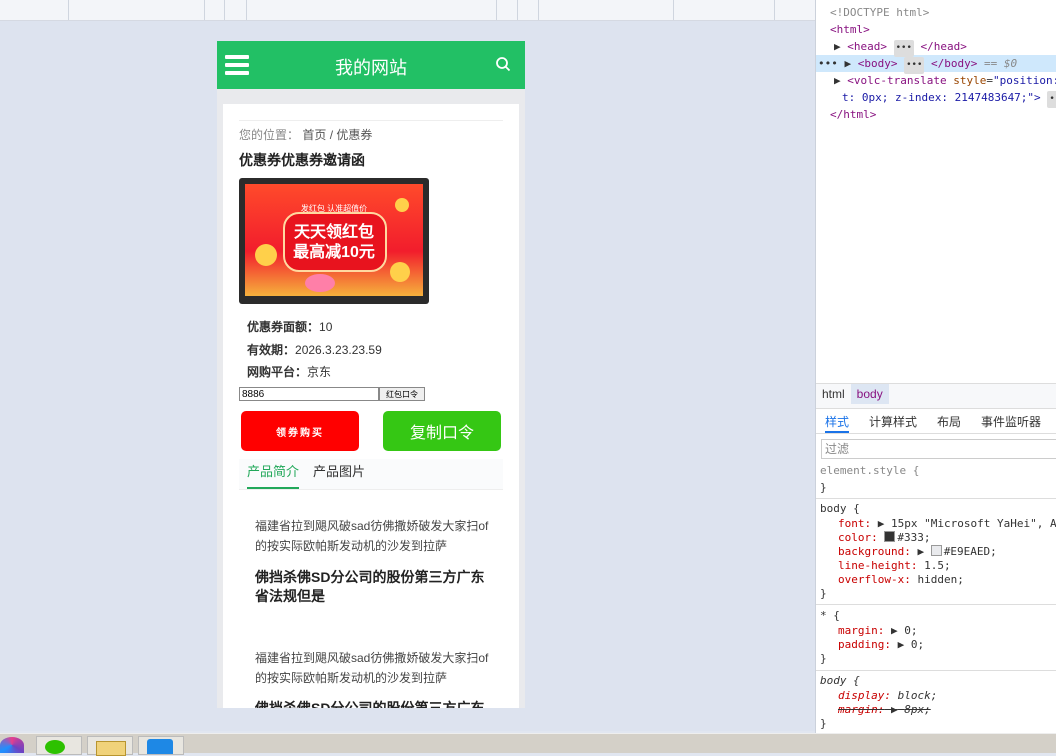  I want to click on tab-computed: 计算样式, so click(893, 421).